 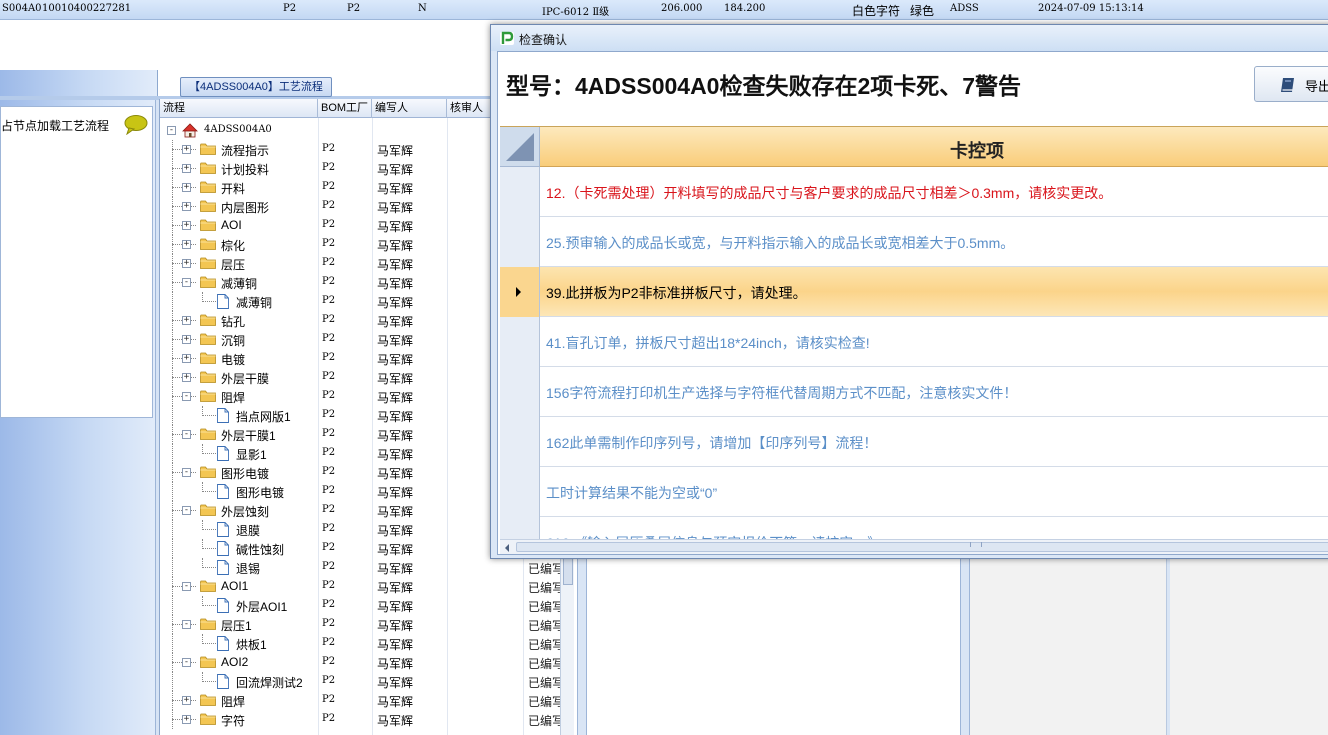 I want to click on step-name: 阻焊, so click(x=233, y=398).